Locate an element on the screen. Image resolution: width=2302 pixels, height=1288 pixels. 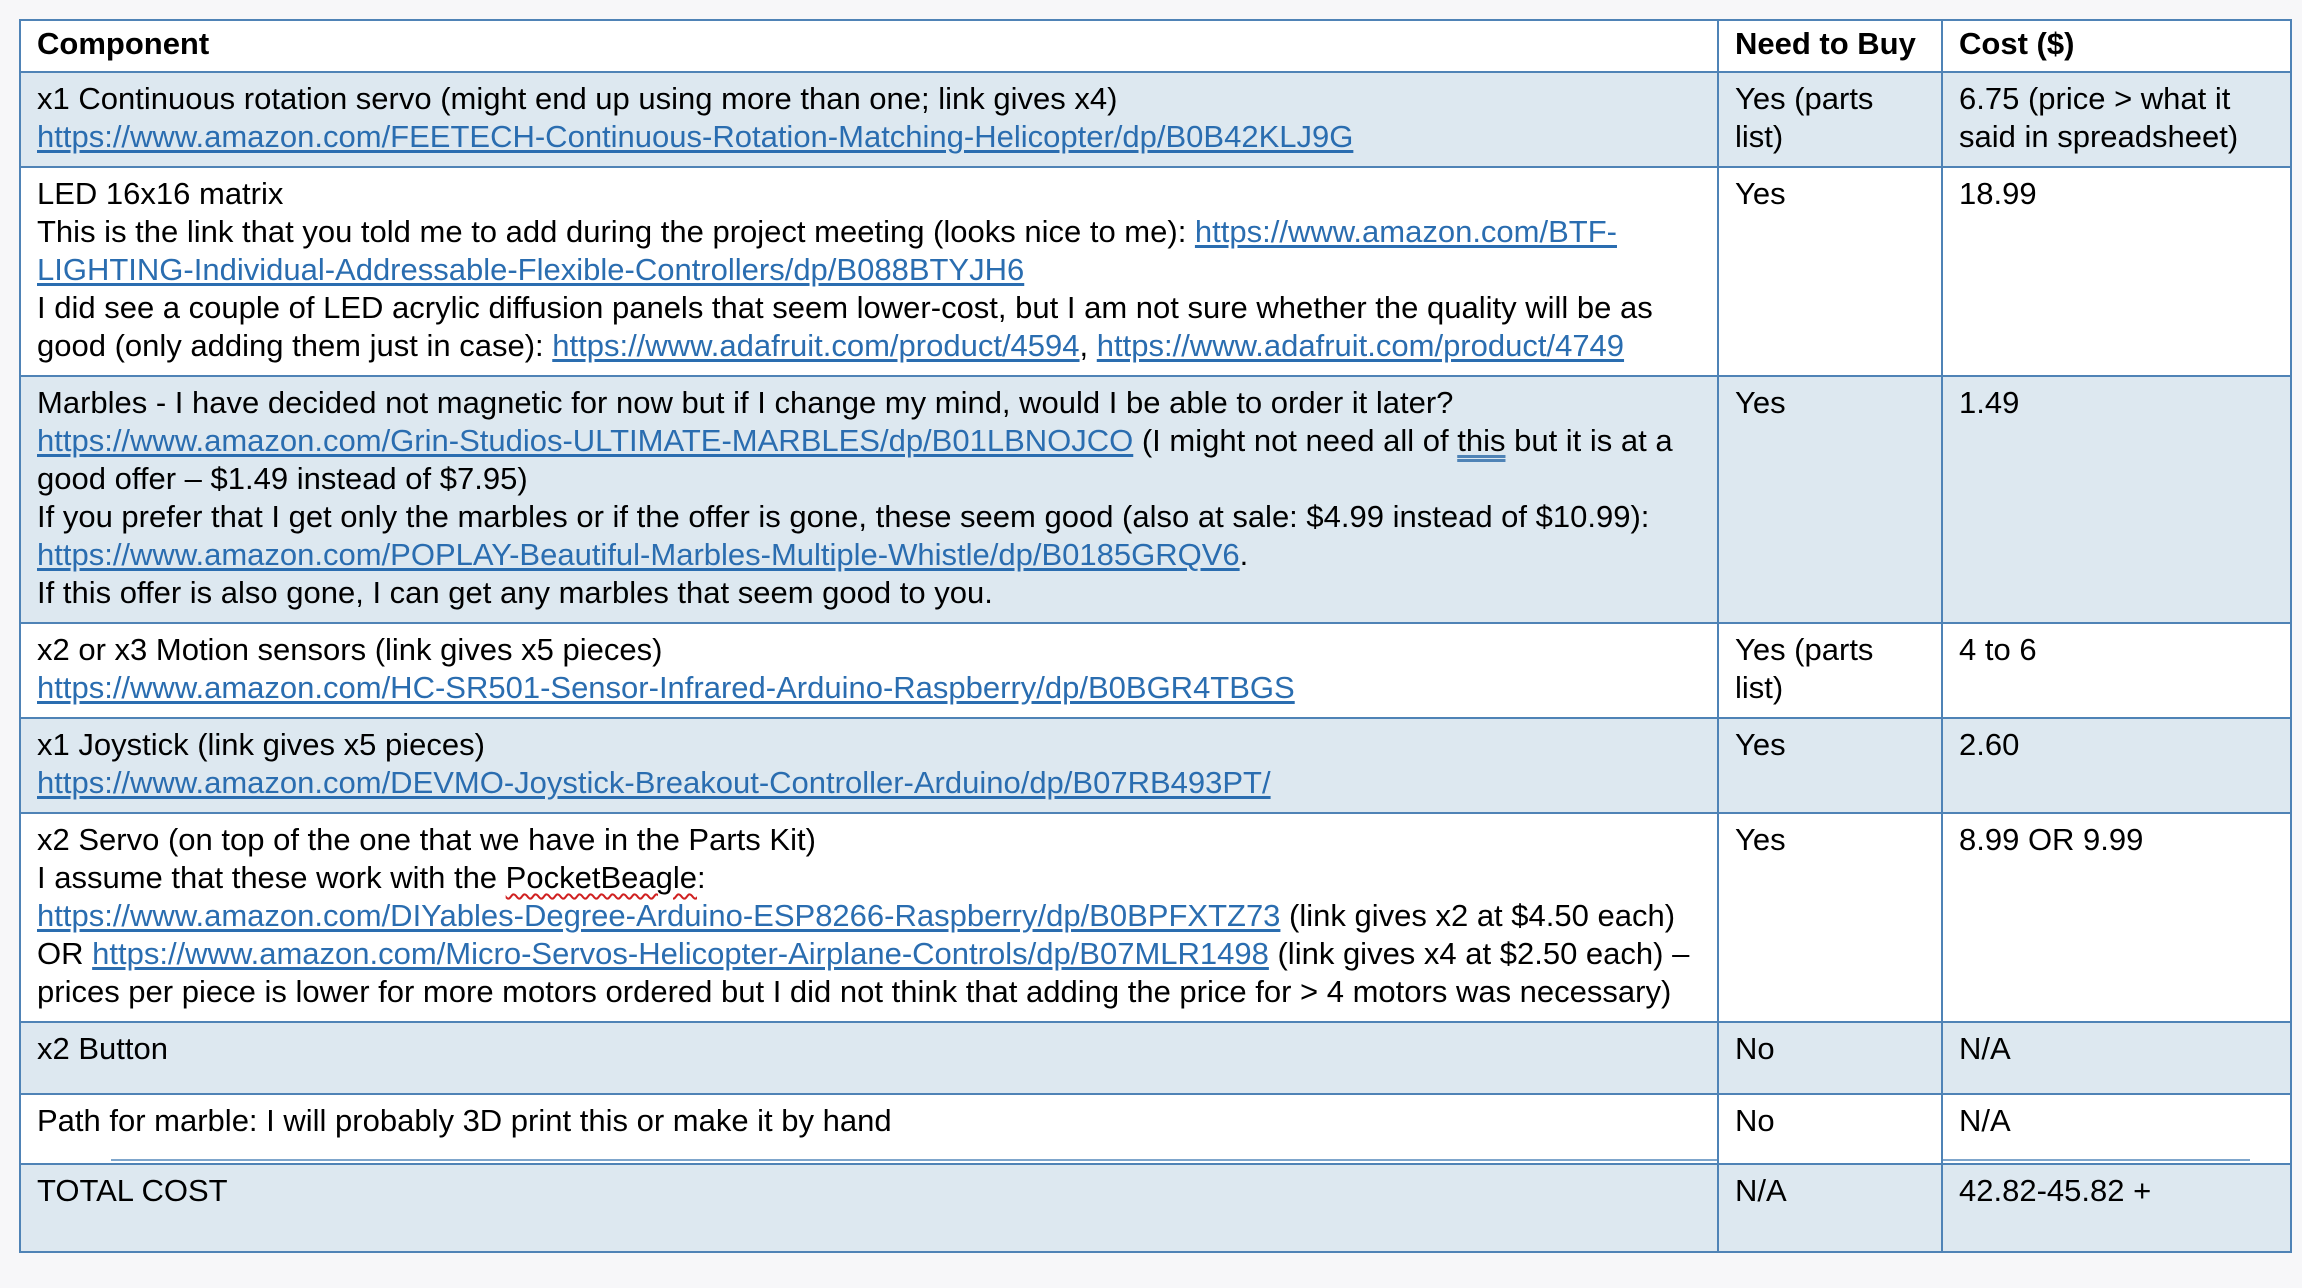
cost-cell: 4 to 6 is located at coordinates (2116, 670).